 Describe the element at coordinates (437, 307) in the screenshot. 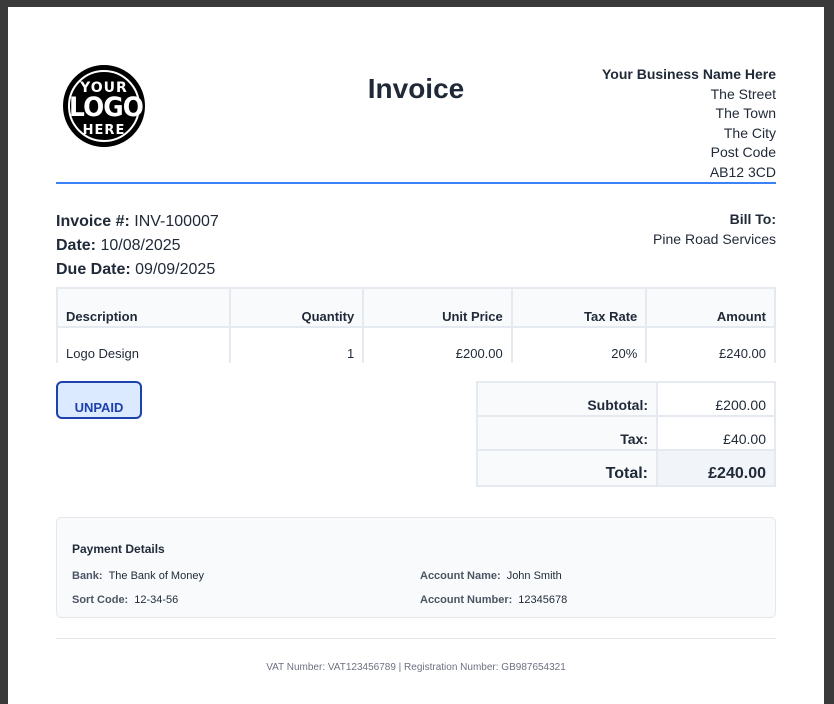

I see `header-unit-price: Unit Price` at that location.